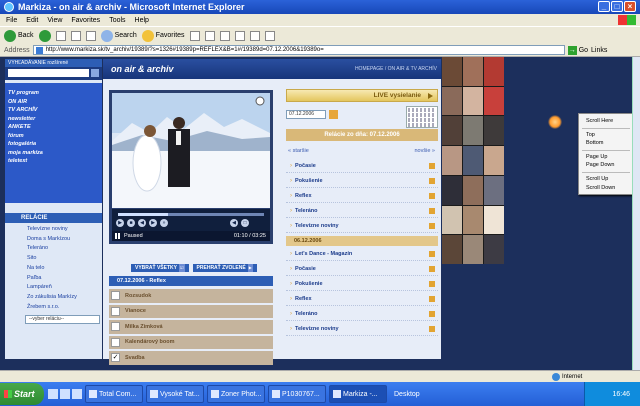 This screenshot has width=640, height=406. I want to click on desktop-toolbar: Desktop, so click(407, 394).